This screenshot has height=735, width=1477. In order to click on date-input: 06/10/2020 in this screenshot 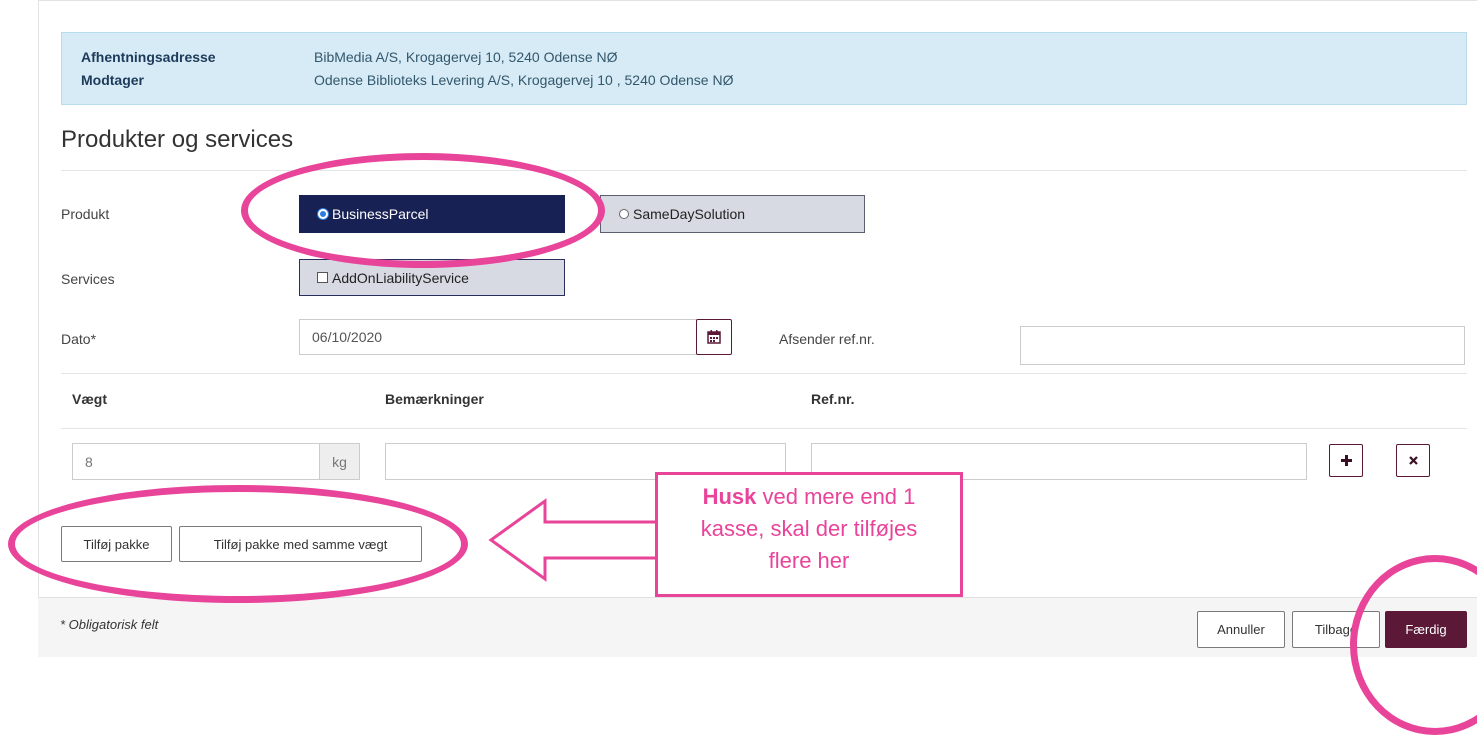, I will do `click(498, 337)`.